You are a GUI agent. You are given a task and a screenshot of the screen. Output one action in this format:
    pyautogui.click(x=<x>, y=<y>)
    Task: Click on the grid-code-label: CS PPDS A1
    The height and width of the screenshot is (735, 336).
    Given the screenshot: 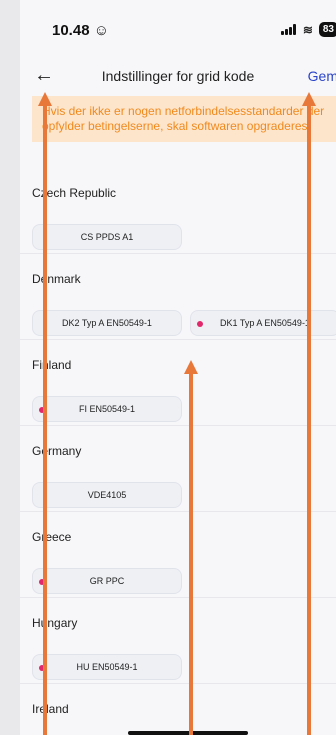 What is the action you would take?
    pyautogui.click(x=107, y=237)
    